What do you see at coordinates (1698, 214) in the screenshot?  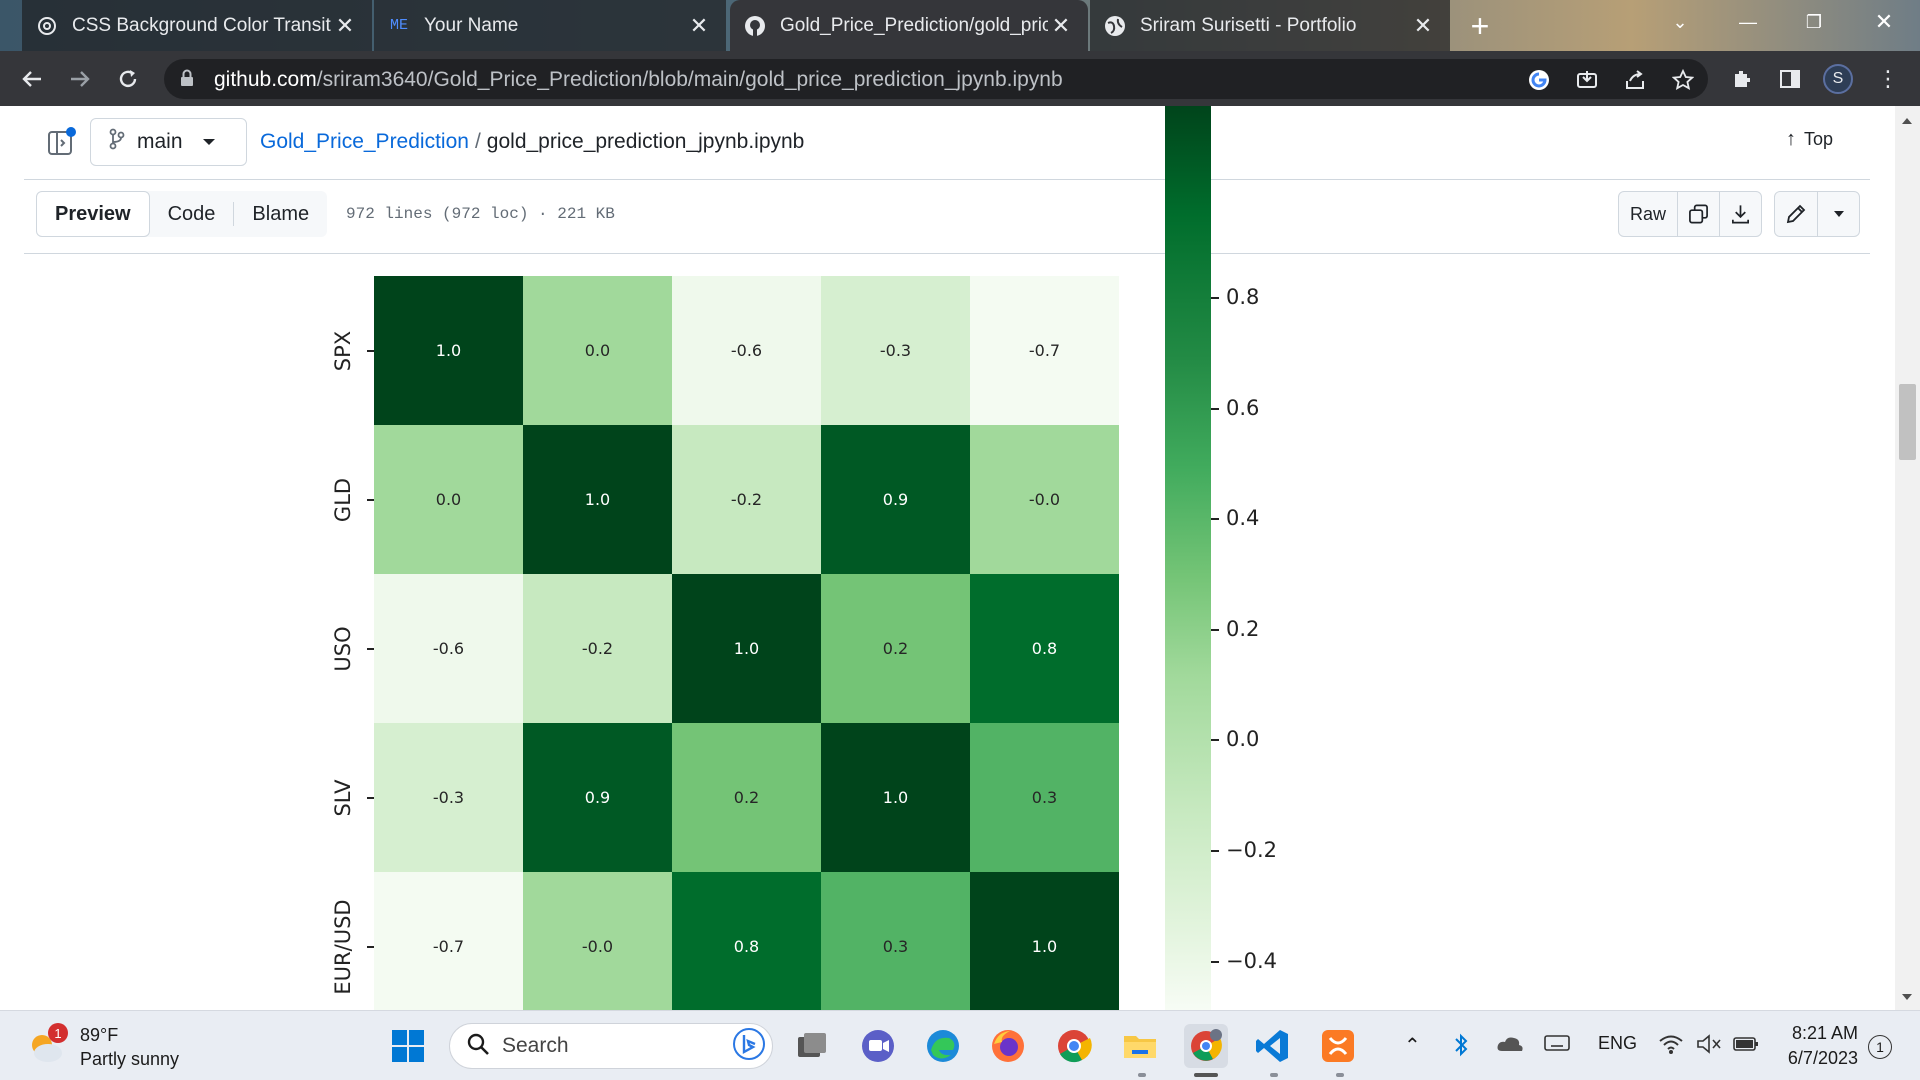 I see `copy-icon` at bounding box center [1698, 214].